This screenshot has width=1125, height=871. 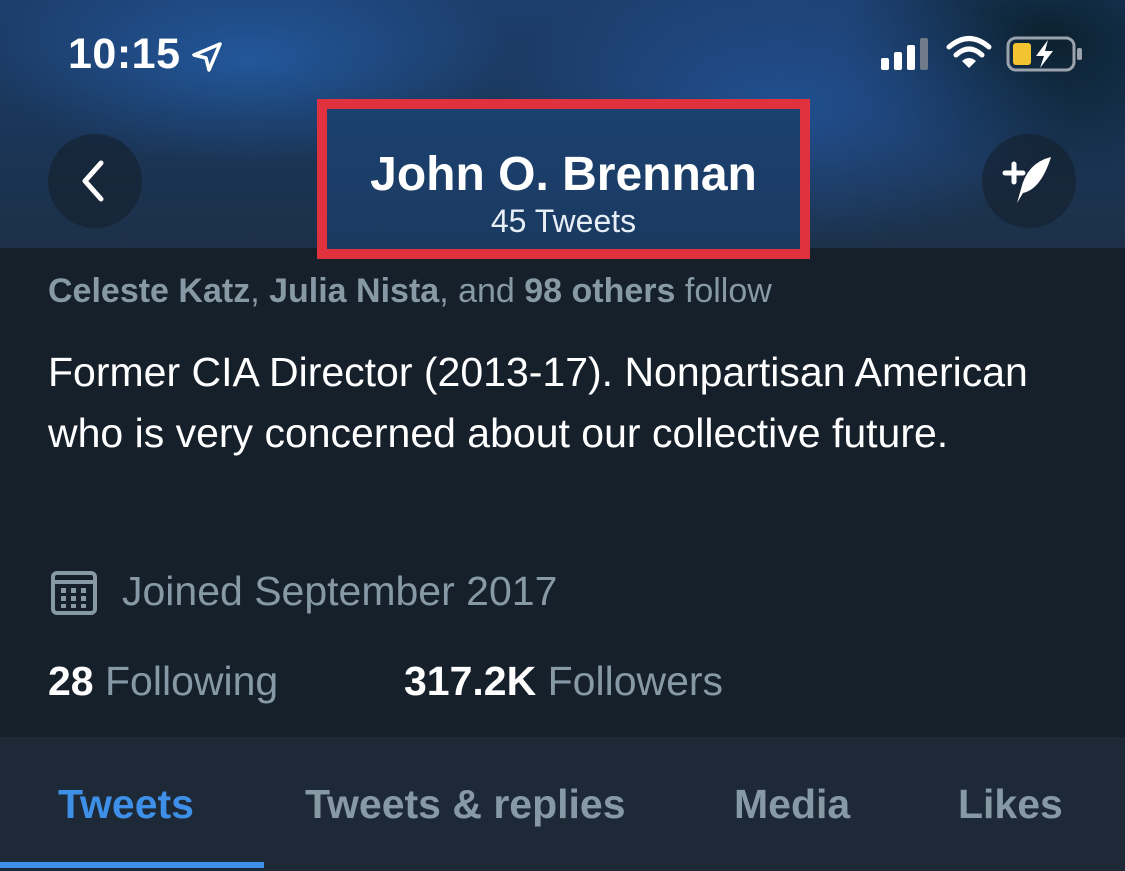 What do you see at coordinates (385, 681) in the screenshot?
I see `profile-stats: 28 Following 317.2K Followers` at bounding box center [385, 681].